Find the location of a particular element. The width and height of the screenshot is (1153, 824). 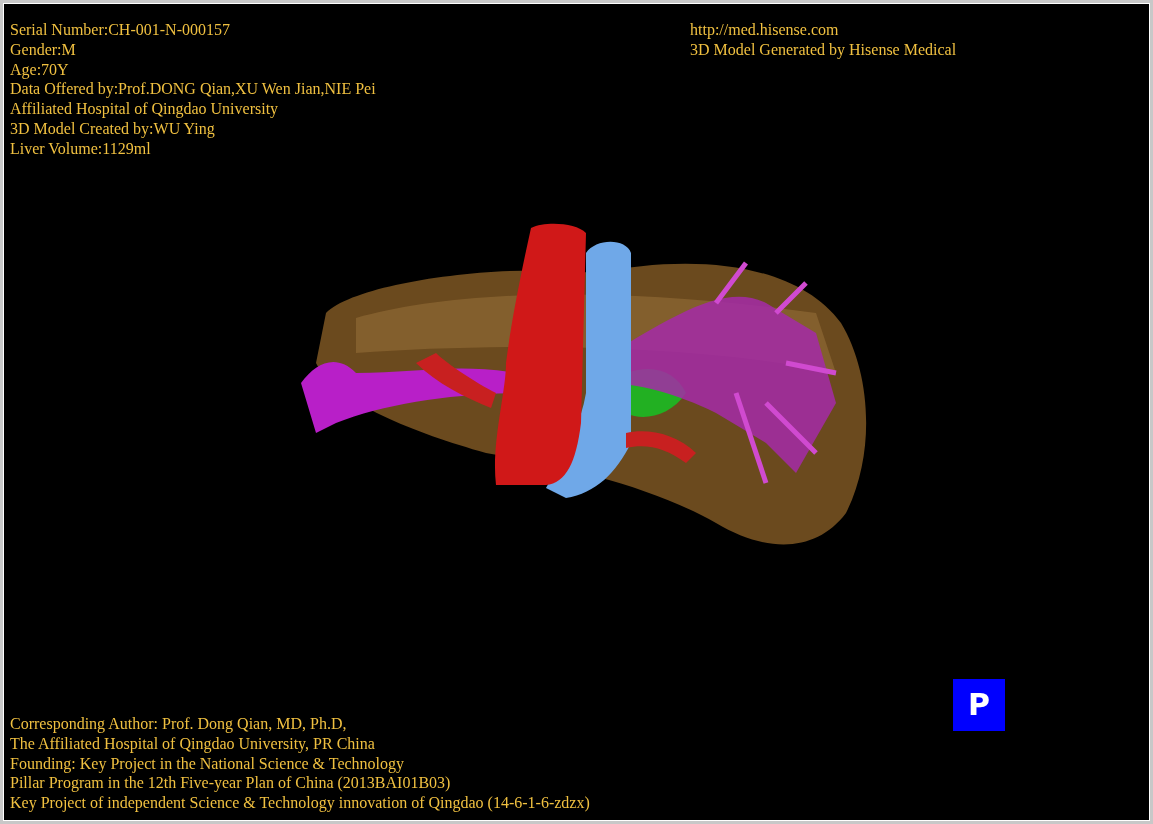

info-line: Gender:M is located at coordinates (43, 49).